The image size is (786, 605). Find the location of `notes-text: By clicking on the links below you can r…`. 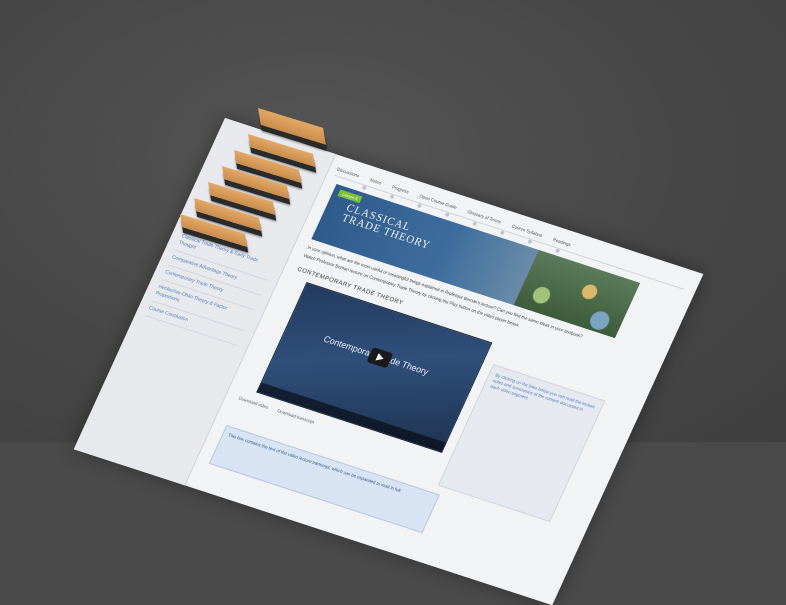

notes-text: By clicking on the links below you can r… is located at coordinates (542, 392).